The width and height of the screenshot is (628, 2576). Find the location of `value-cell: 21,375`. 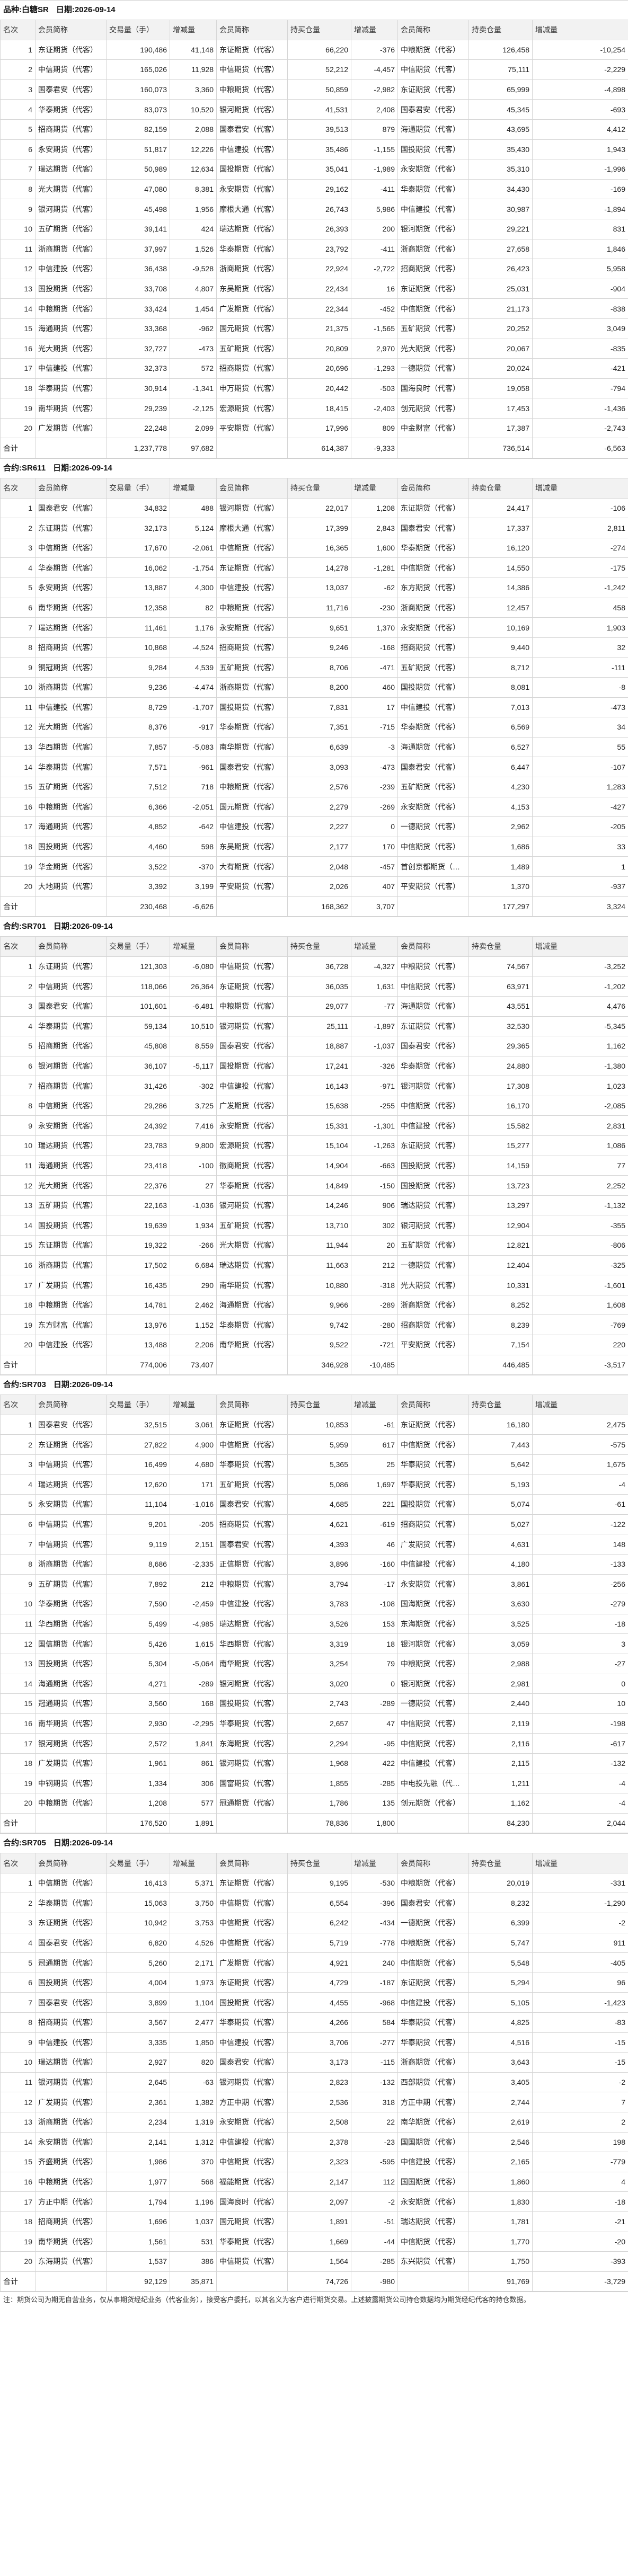

value-cell: 21,375 is located at coordinates (319, 329).